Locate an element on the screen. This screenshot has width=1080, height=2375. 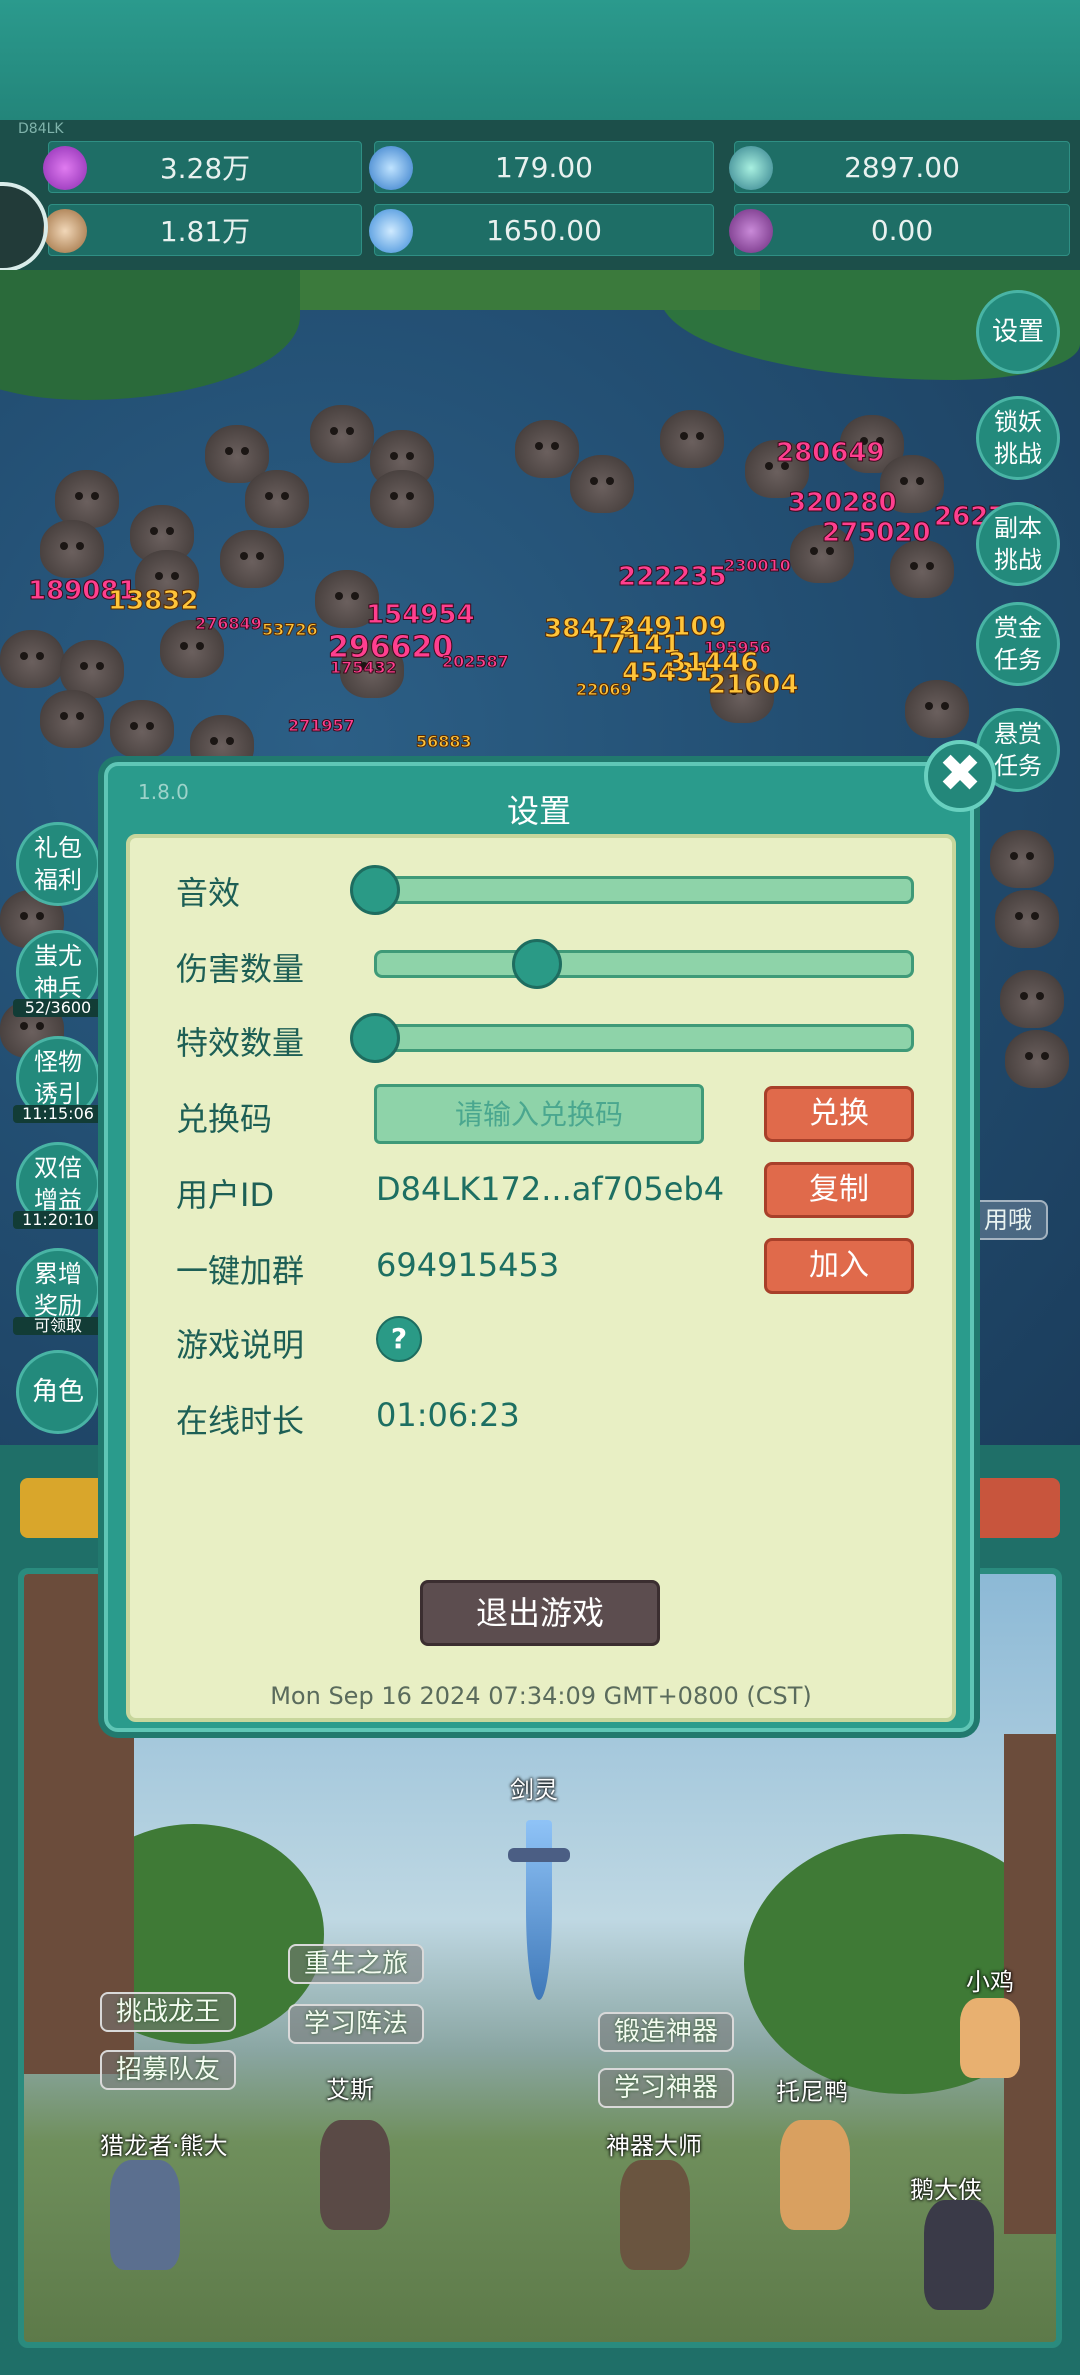
npc-tony-duck is located at coordinates (815, 2175).